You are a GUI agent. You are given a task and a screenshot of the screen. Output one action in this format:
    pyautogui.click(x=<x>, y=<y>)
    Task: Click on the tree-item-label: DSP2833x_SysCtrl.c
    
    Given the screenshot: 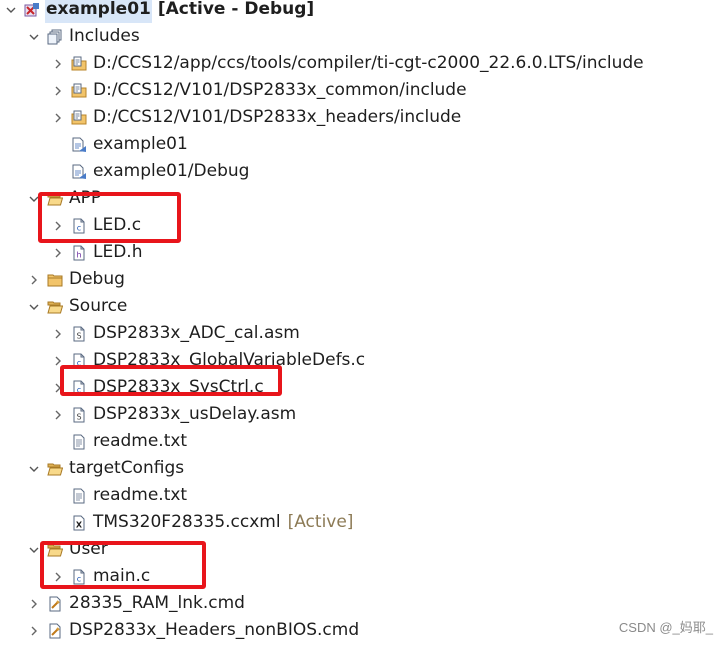 What is the action you would take?
    pyautogui.click(x=178, y=387)
    